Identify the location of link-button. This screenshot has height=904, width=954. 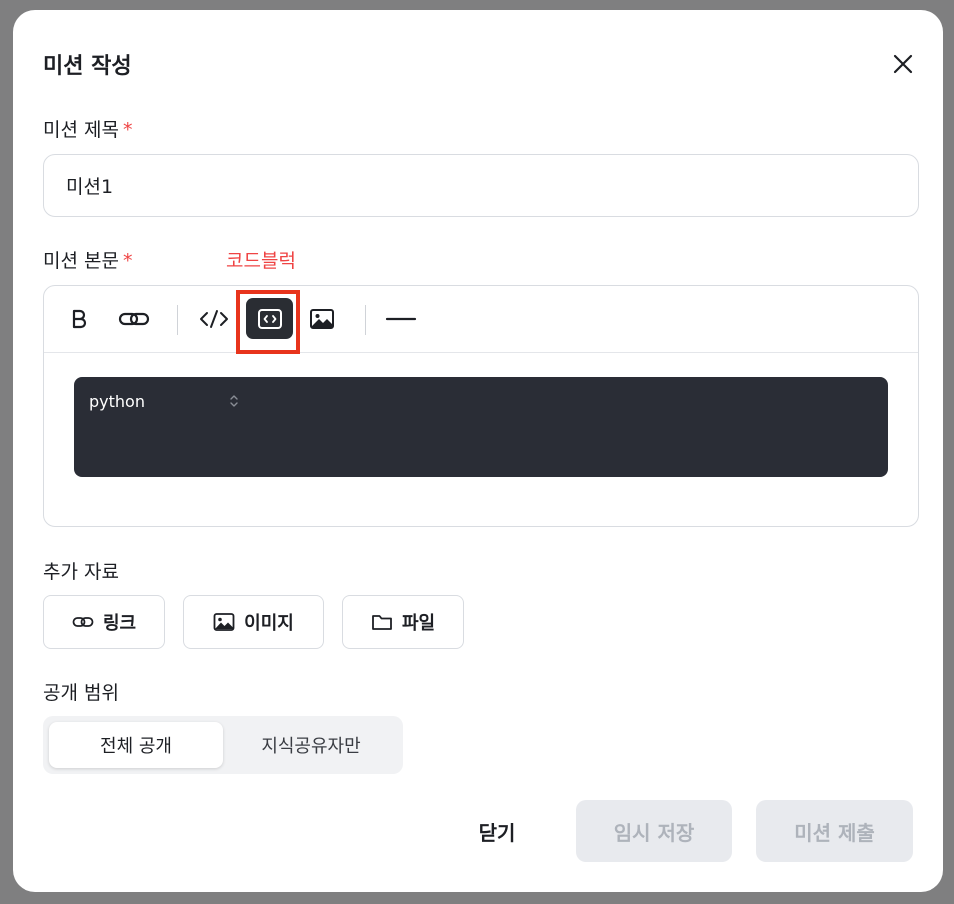
(134, 319).